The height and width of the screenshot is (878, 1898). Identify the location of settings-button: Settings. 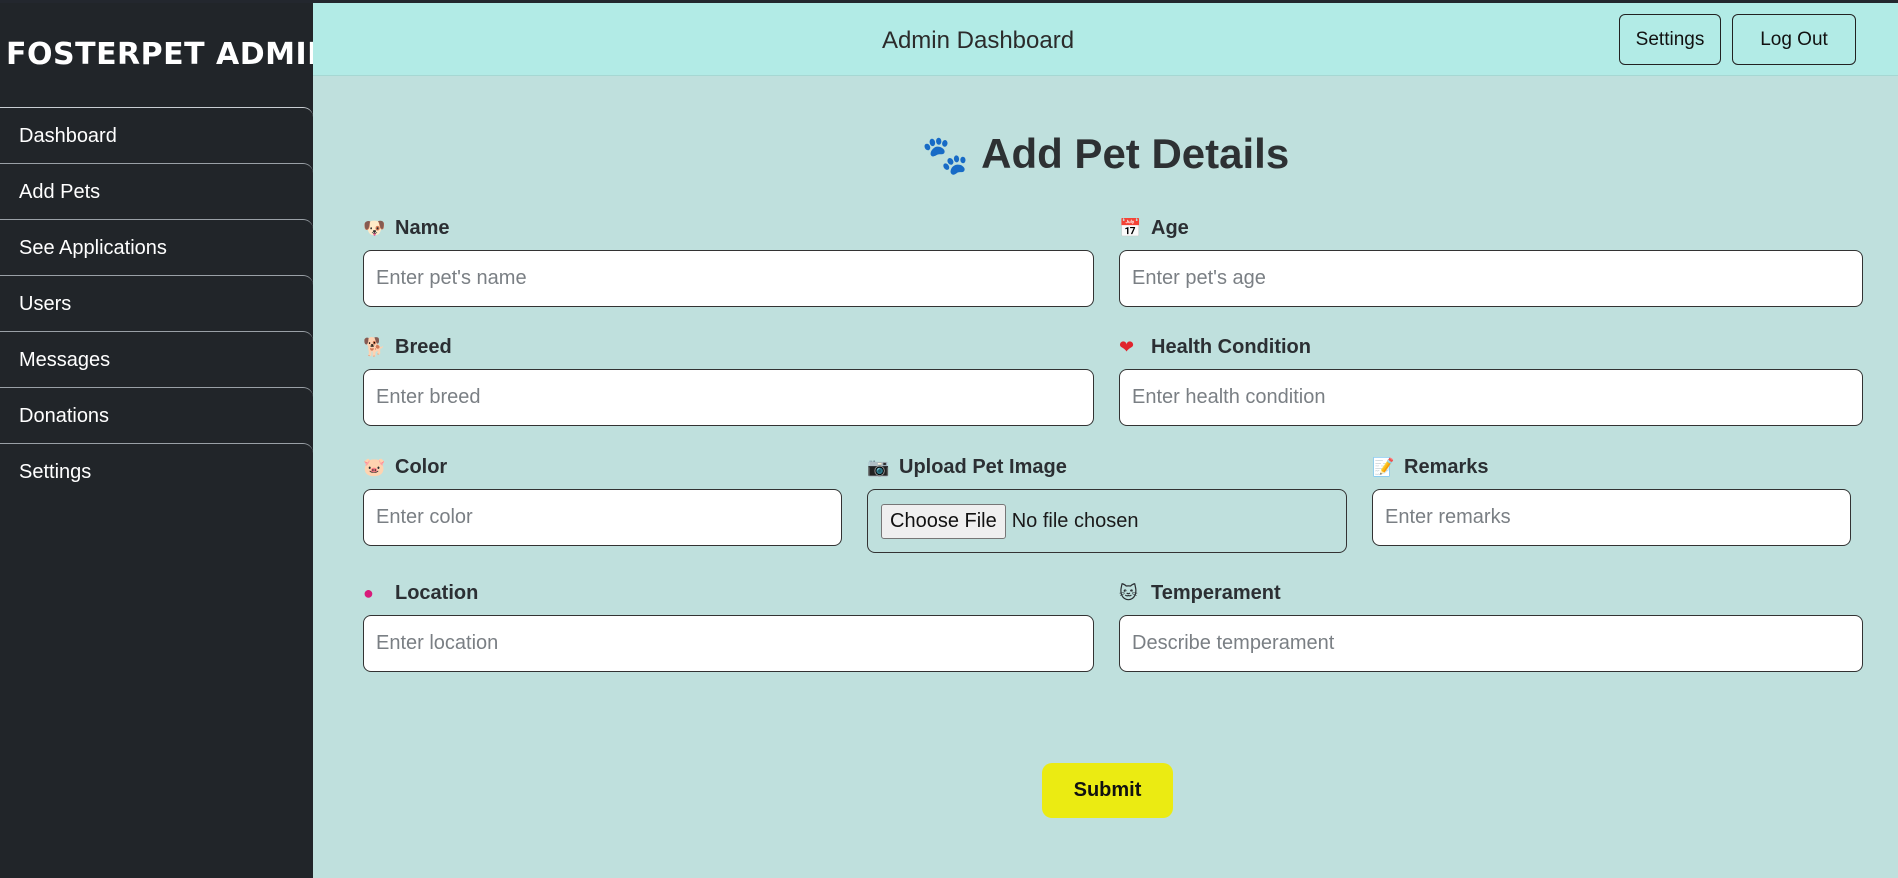
(1670, 39).